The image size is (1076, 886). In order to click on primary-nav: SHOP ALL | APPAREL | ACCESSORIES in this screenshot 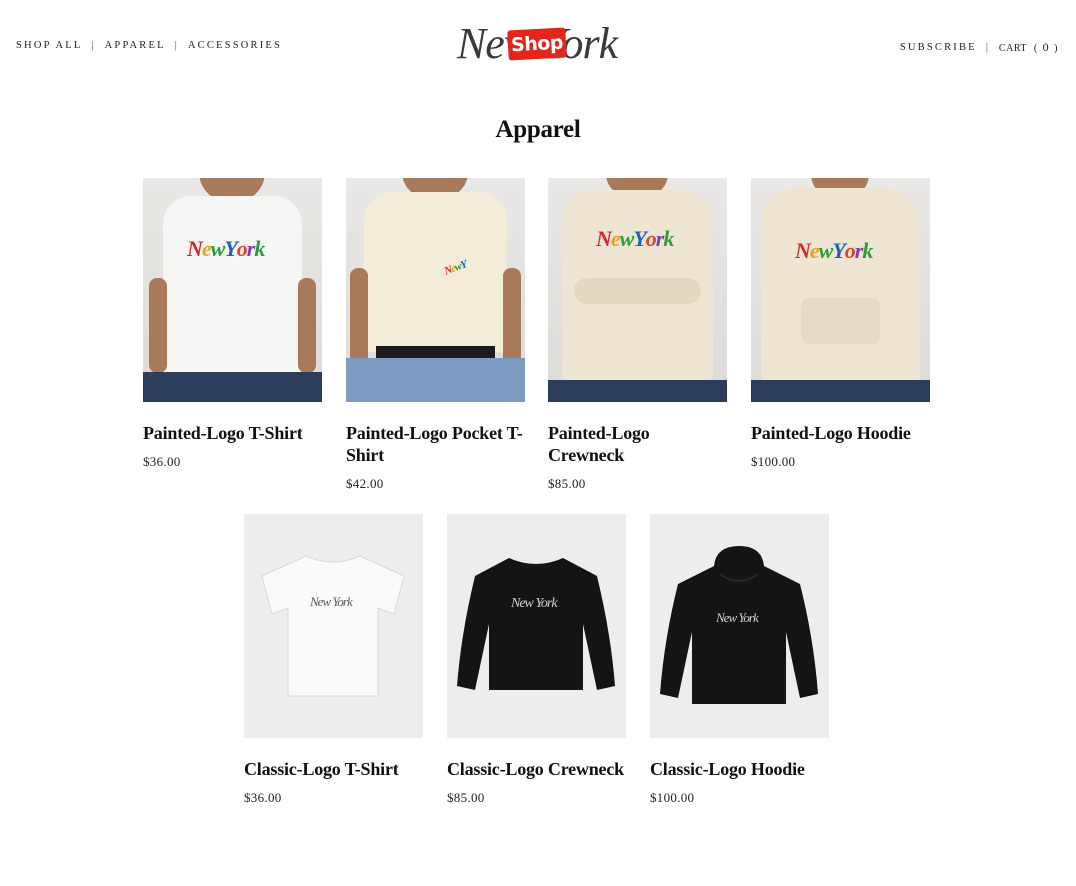, I will do `click(149, 45)`.